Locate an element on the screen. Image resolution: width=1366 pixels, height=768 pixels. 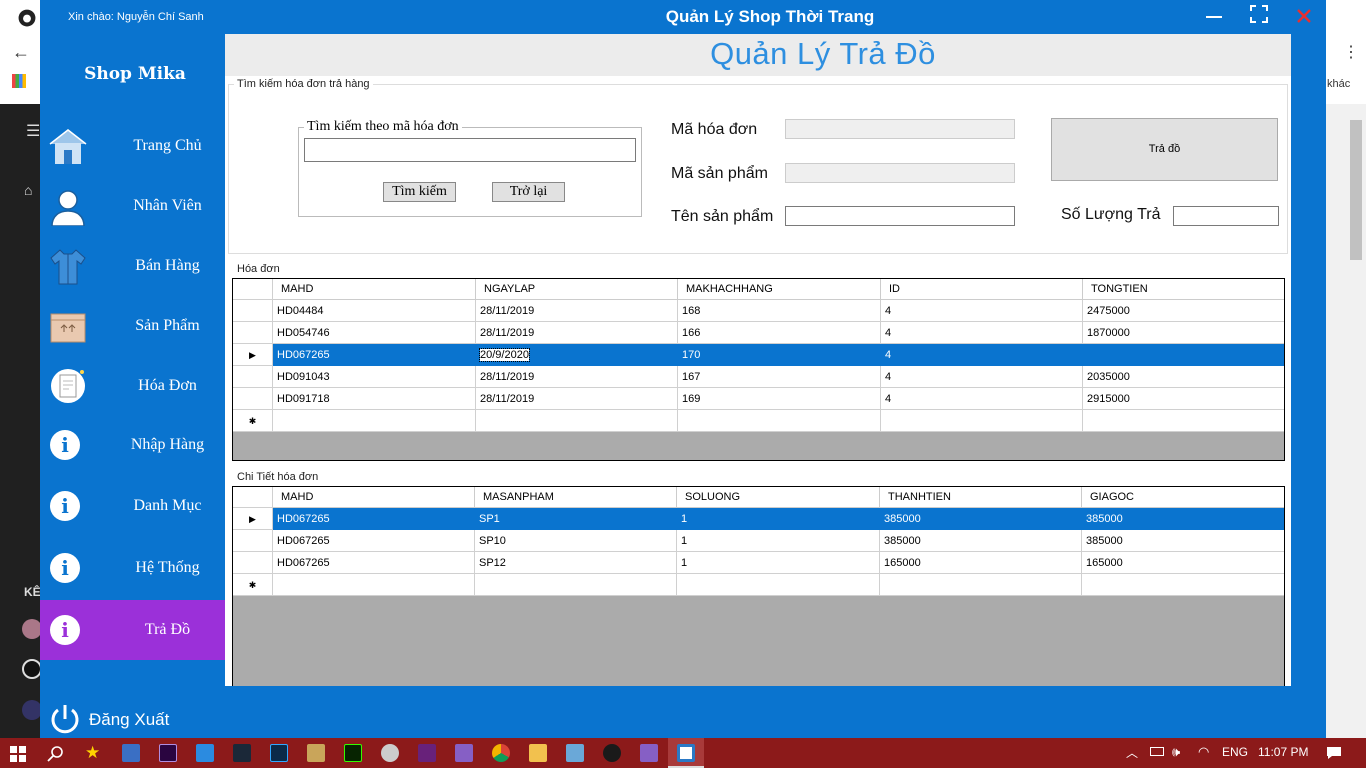
box-app-icon is located at coordinates (575, 753).